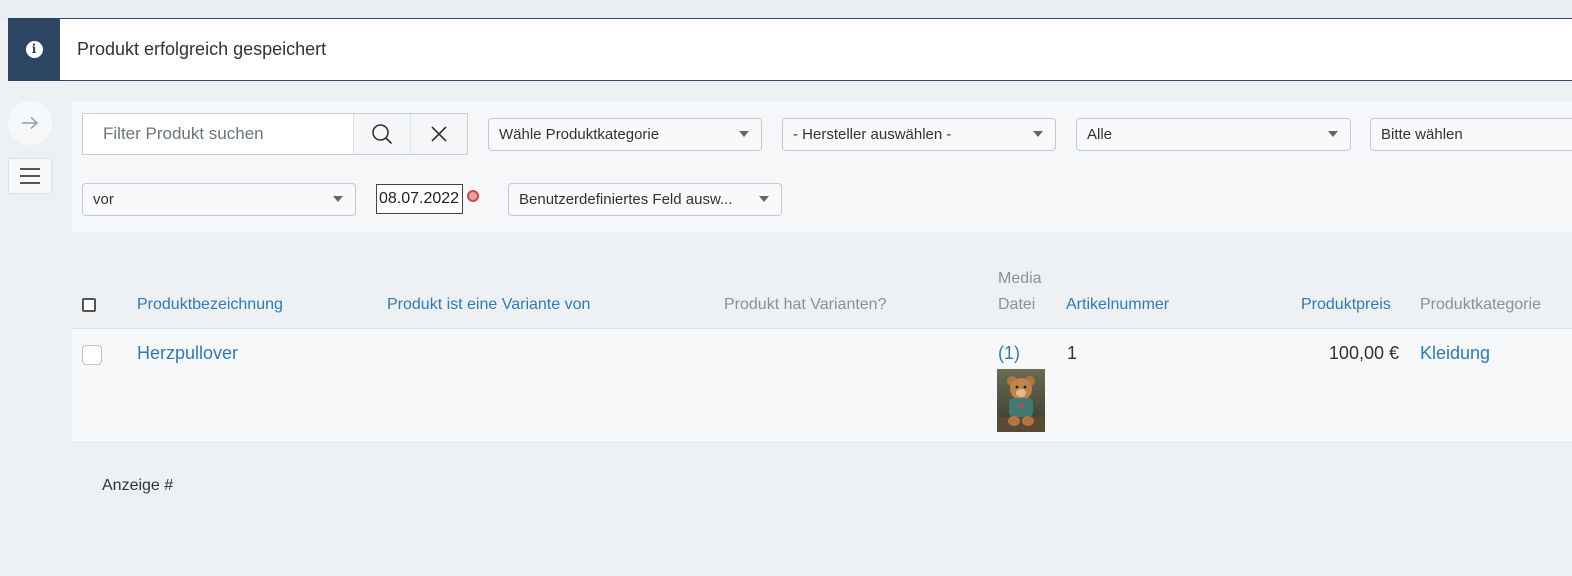  Describe the element at coordinates (1346, 305) in the screenshot. I see `header-price: Produktpreis` at that location.